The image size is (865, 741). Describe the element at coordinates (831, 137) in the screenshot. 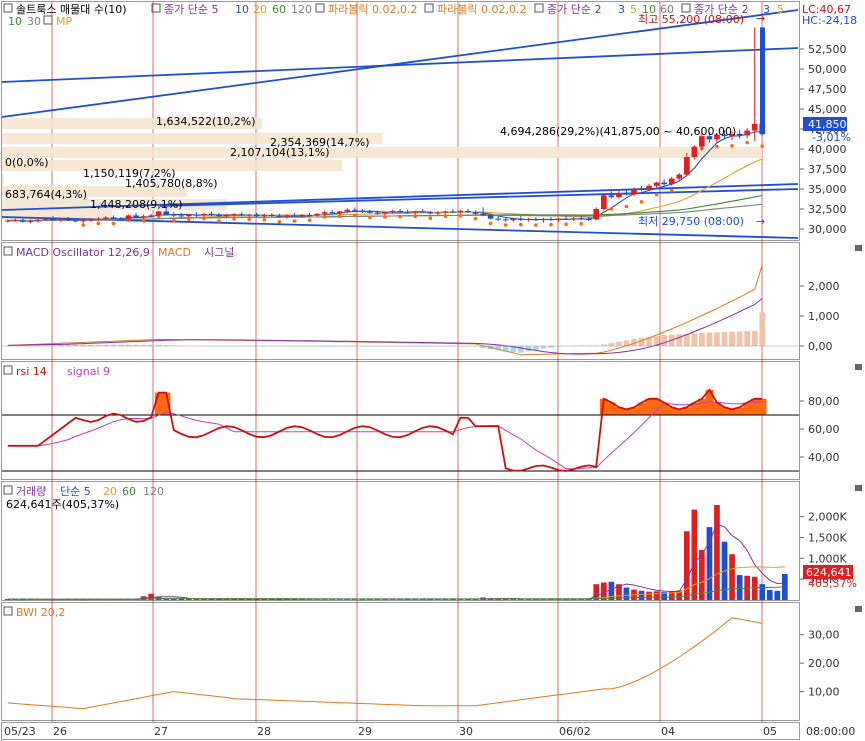

I see `change-percent: -3,01%` at that location.